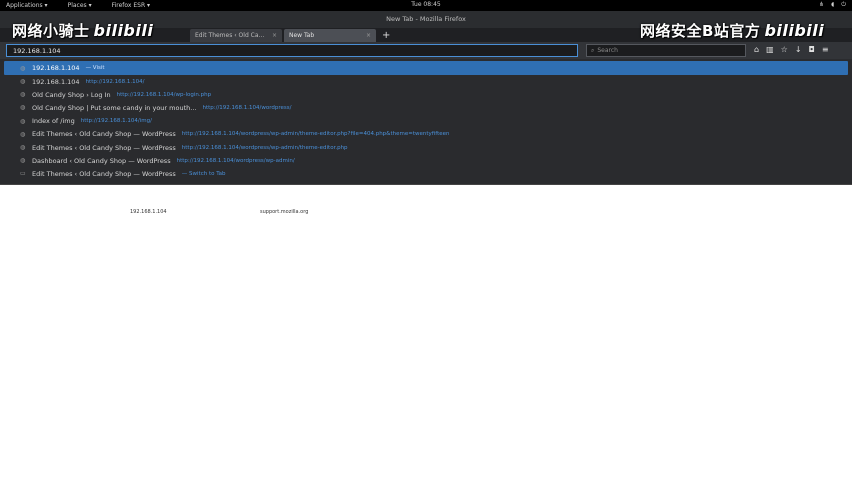  What do you see at coordinates (607, 50) in the screenshot?
I see `search-input: Search` at bounding box center [607, 50].